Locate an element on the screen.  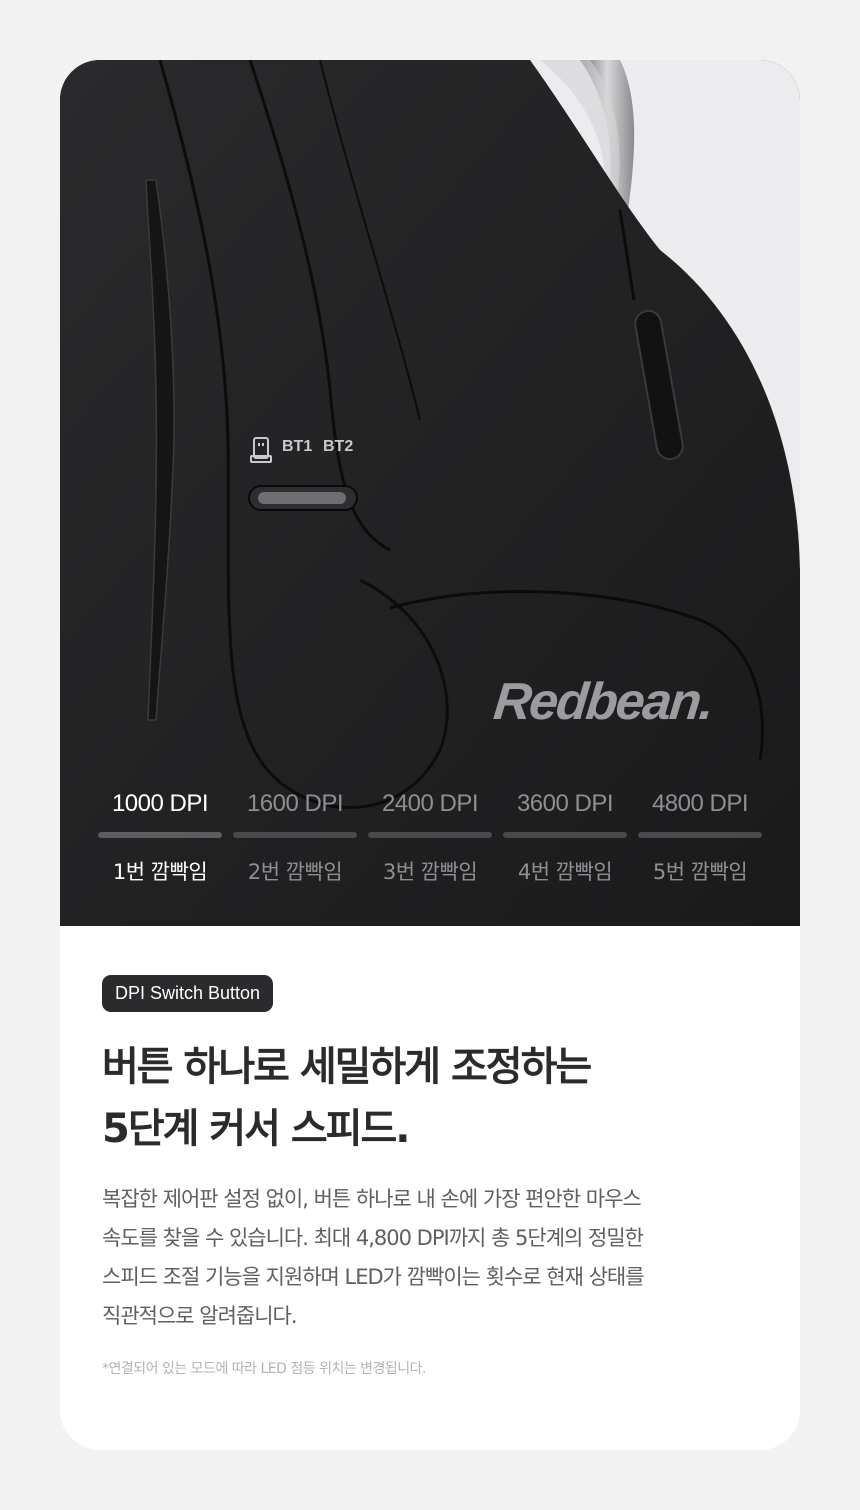
dpi-level-2: 1600 DPI 2번 깜빡임 is located at coordinates (295, 838).